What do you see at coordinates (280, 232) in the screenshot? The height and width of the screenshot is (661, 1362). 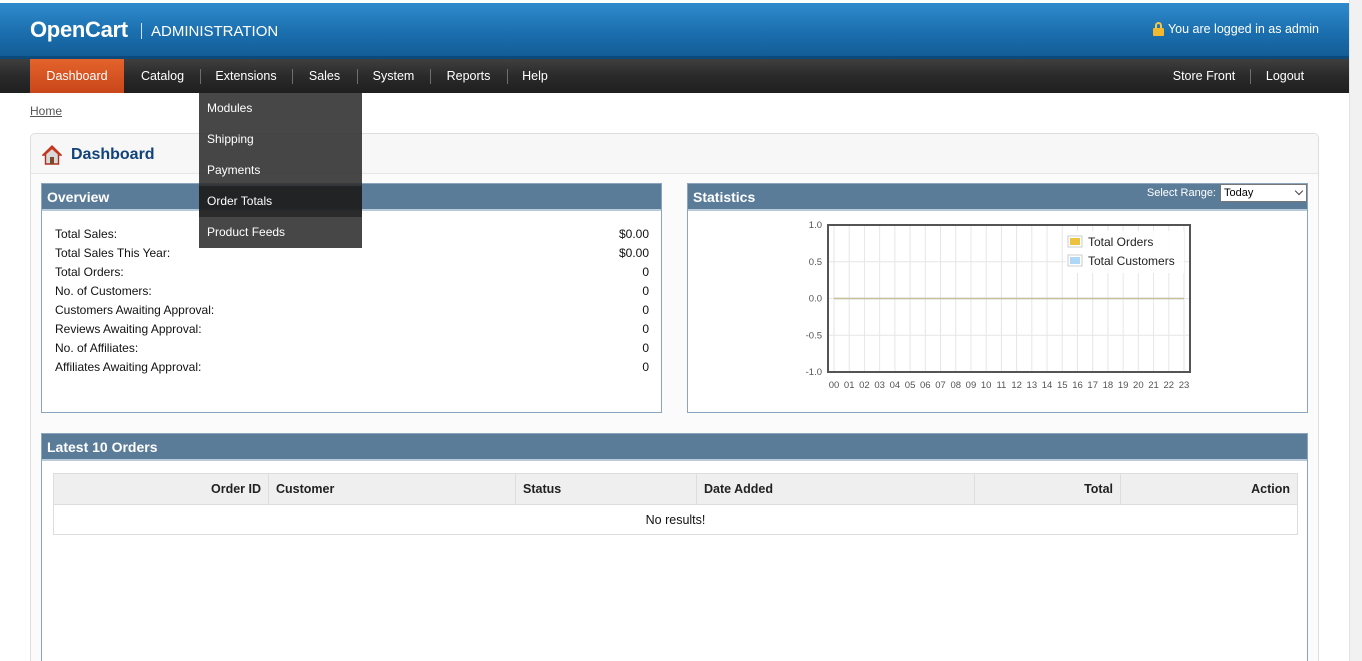 I see `dropdown-item-product-feeds: Product Feeds` at bounding box center [280, 232].